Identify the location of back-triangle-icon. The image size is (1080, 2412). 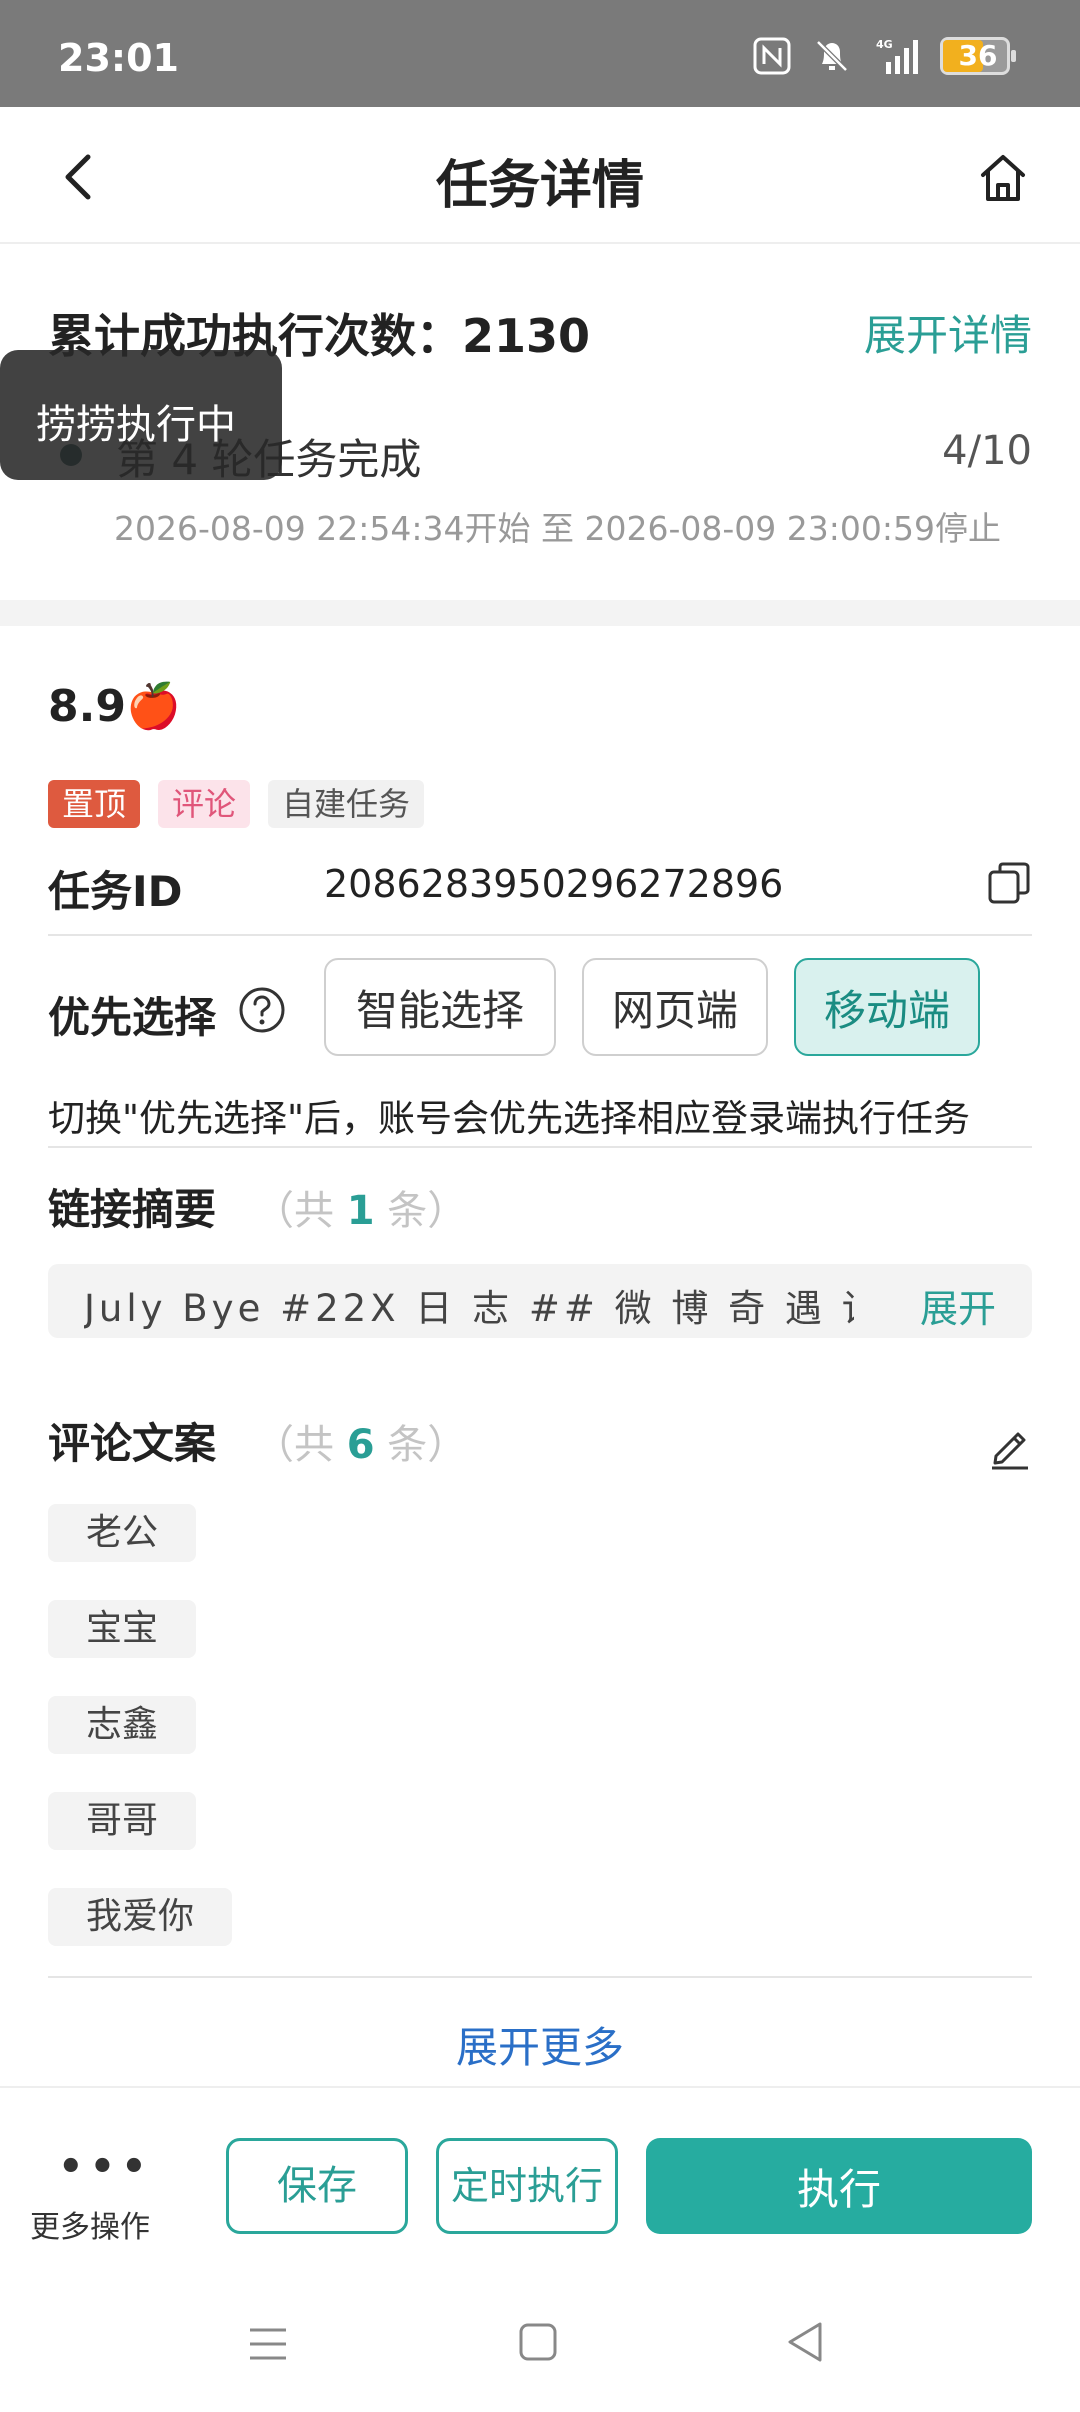
(804, 2342).